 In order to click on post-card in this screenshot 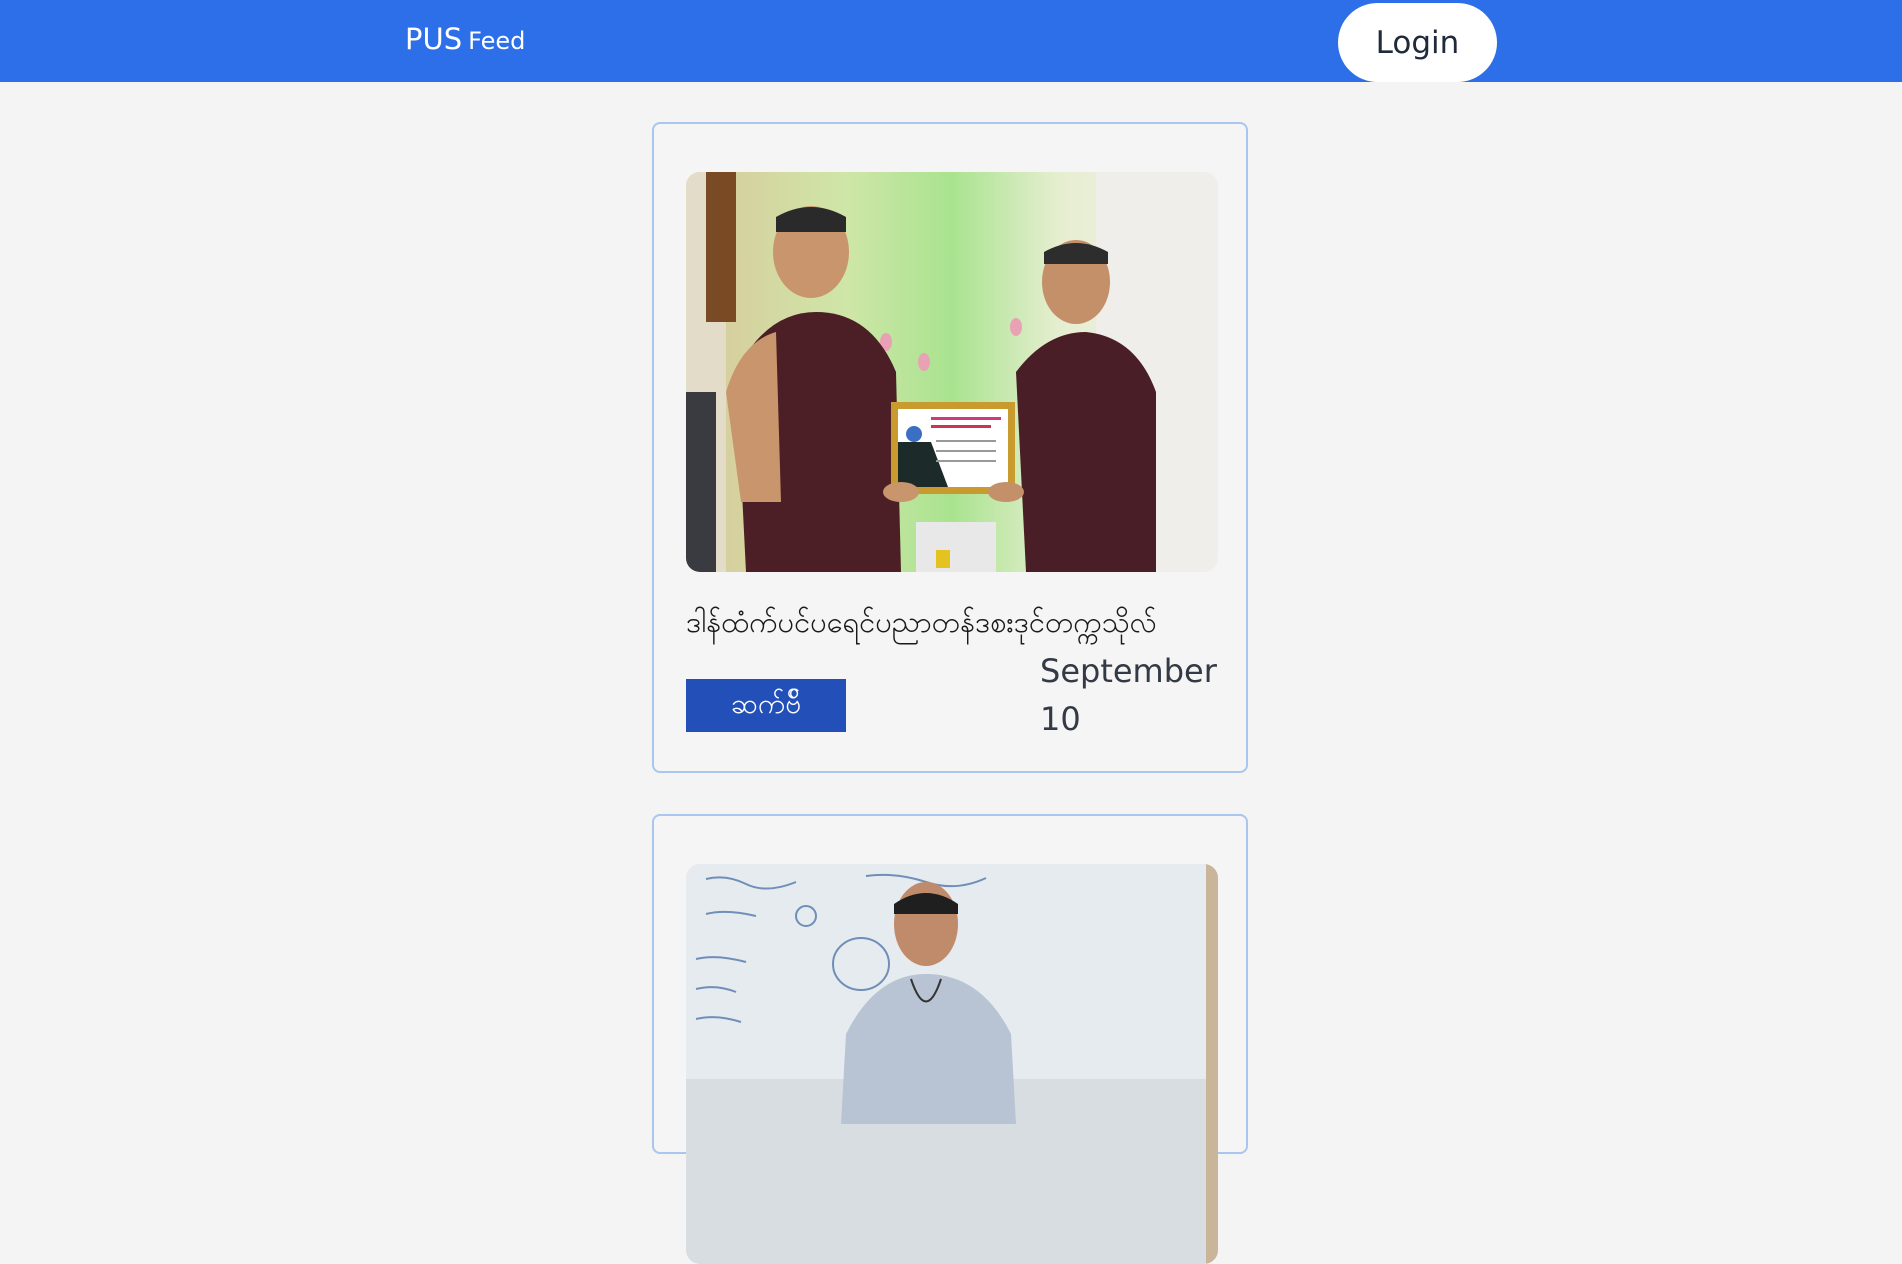, I will do `click(950, 1039)`.